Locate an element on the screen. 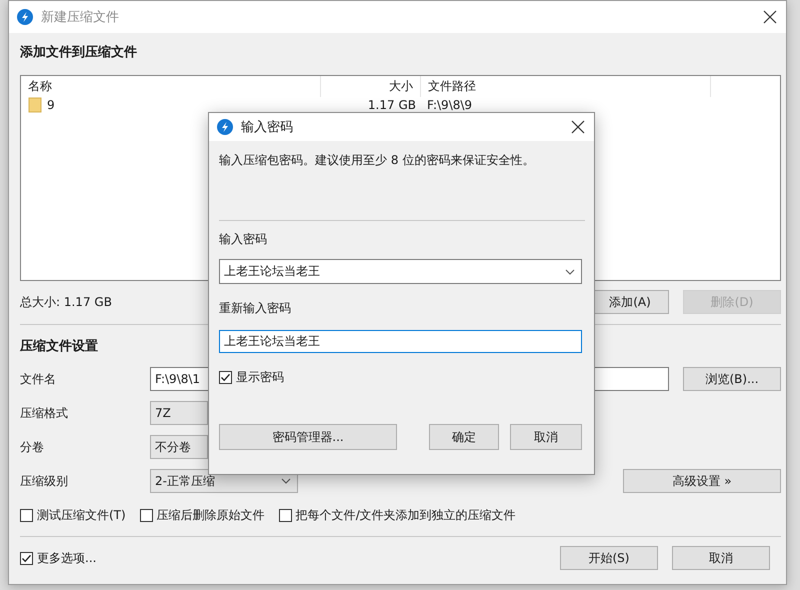 The image size is (800, 590). section-heading: 添加文件到压缩文件 is located at coordinates (78, 53).